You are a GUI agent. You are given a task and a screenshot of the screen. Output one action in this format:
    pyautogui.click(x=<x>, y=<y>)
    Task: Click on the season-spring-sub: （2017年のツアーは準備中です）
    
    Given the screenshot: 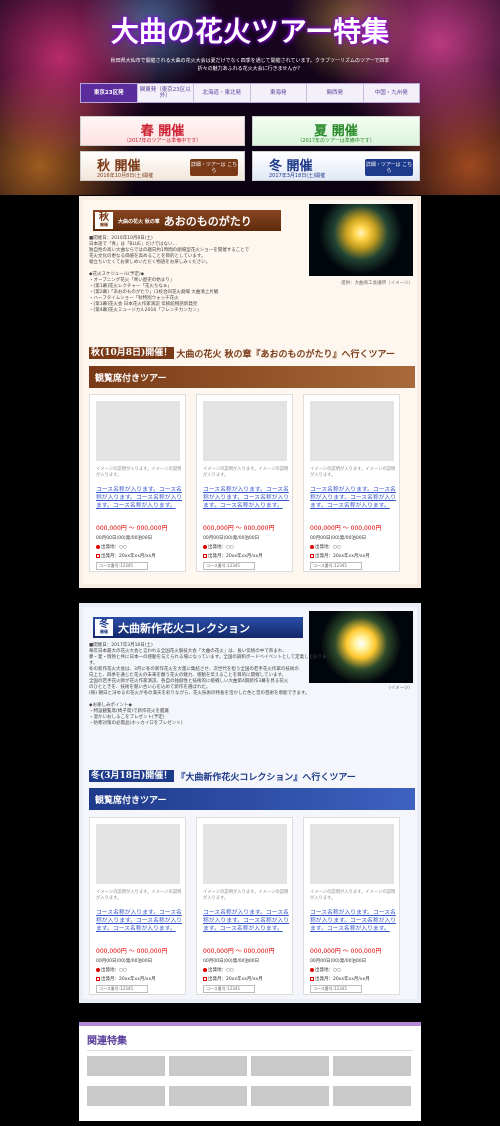 What is the action you would take?
    pyautogui.click(x=162, y=141)
    